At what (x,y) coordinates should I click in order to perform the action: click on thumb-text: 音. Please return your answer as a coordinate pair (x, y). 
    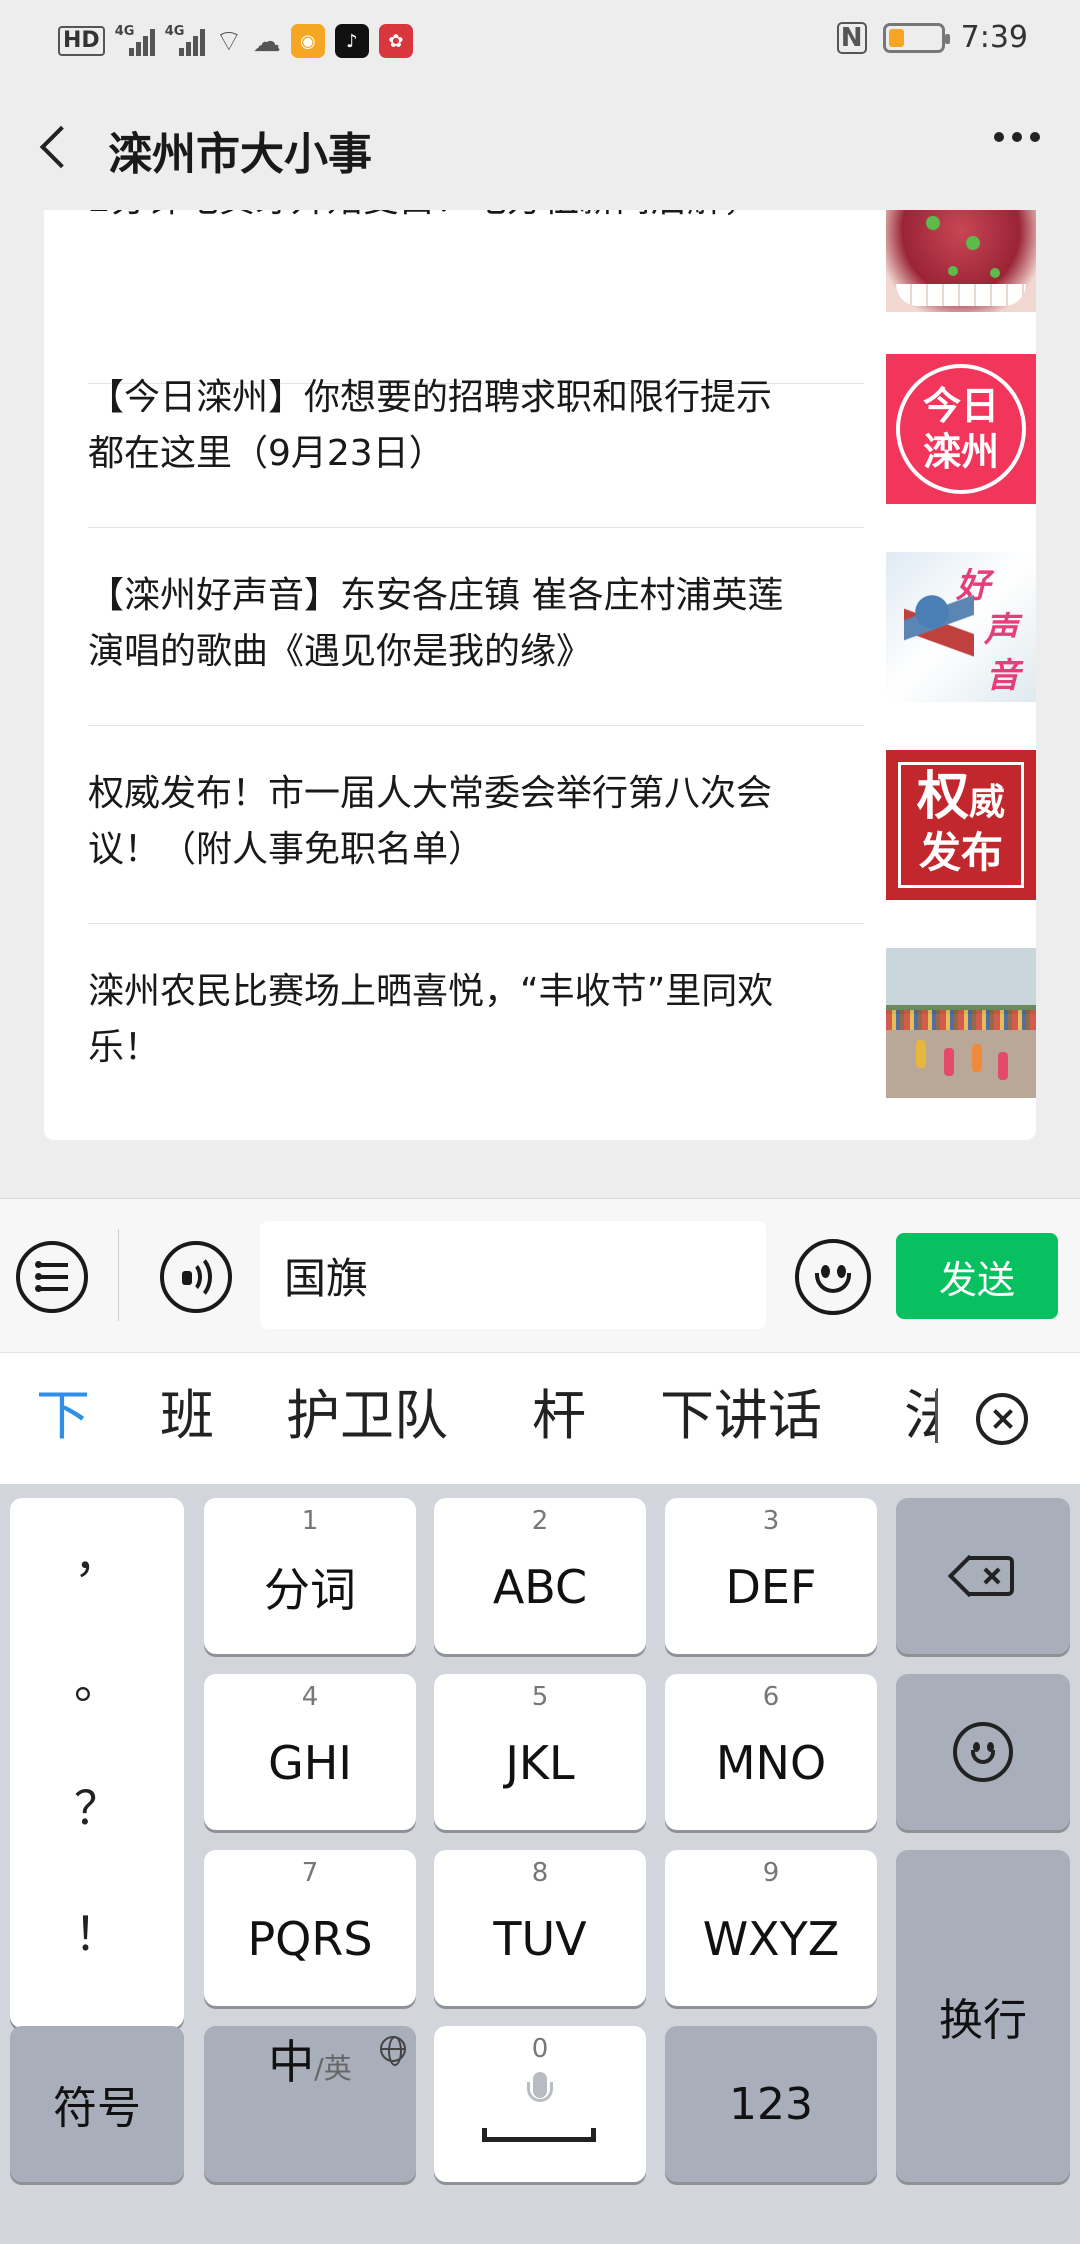
    Looking at the image, I should click on (1003, 676).